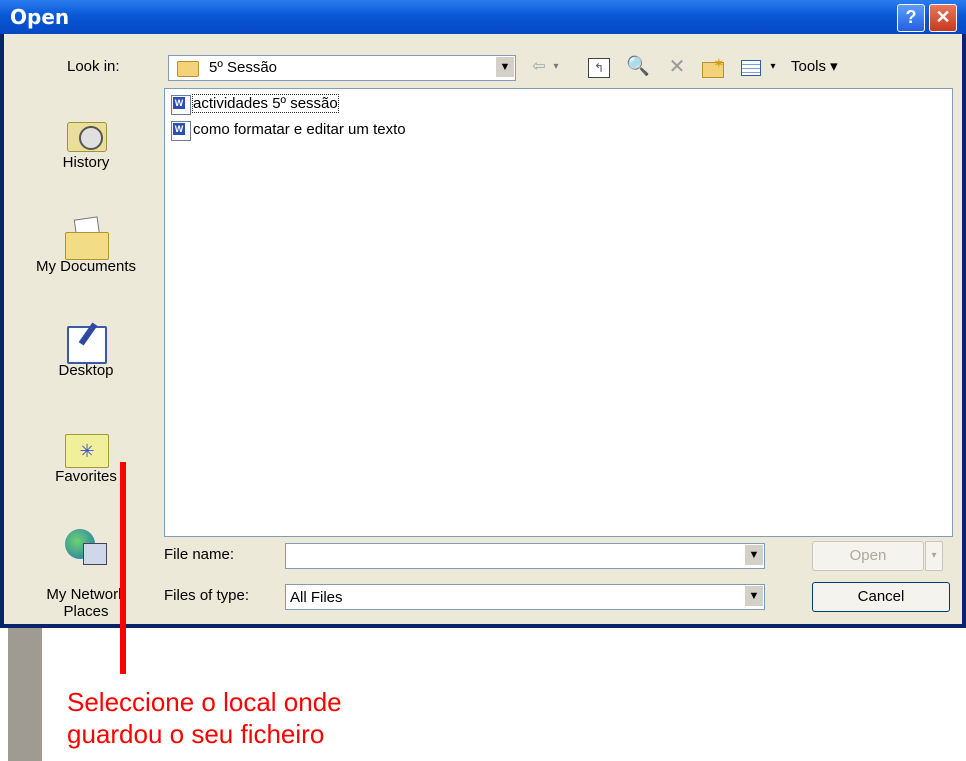 This screenshot has width=966, height=761. What do you see at coordinates (86, 603) in the screenshot?
I see `place-label: My Network Places` at bounding box center [86, 603].